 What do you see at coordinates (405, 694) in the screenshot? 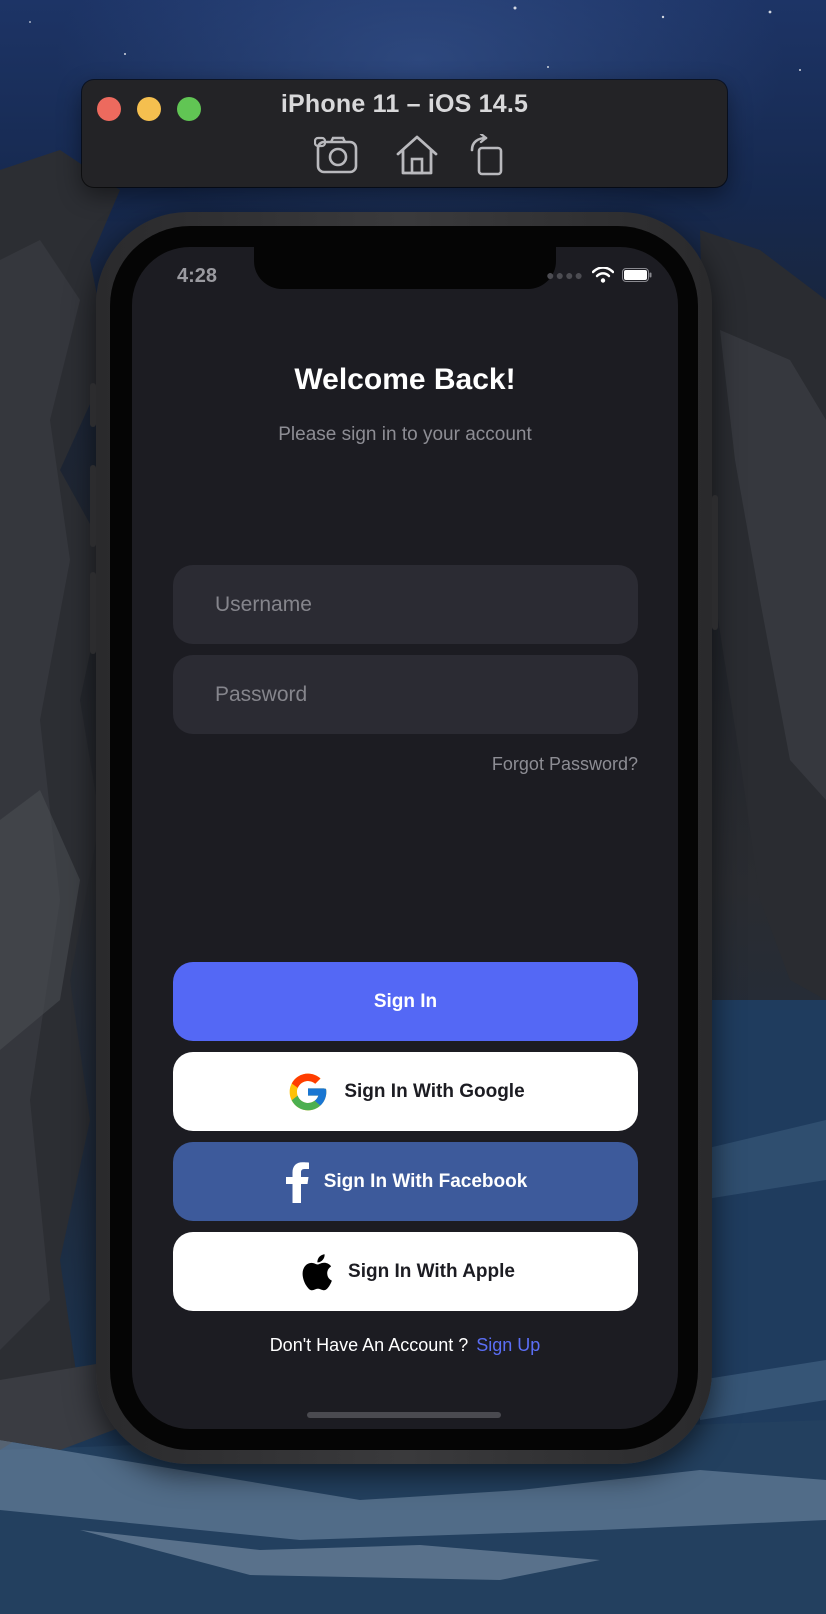
I see `password-input` at bounding box center [405, 694].